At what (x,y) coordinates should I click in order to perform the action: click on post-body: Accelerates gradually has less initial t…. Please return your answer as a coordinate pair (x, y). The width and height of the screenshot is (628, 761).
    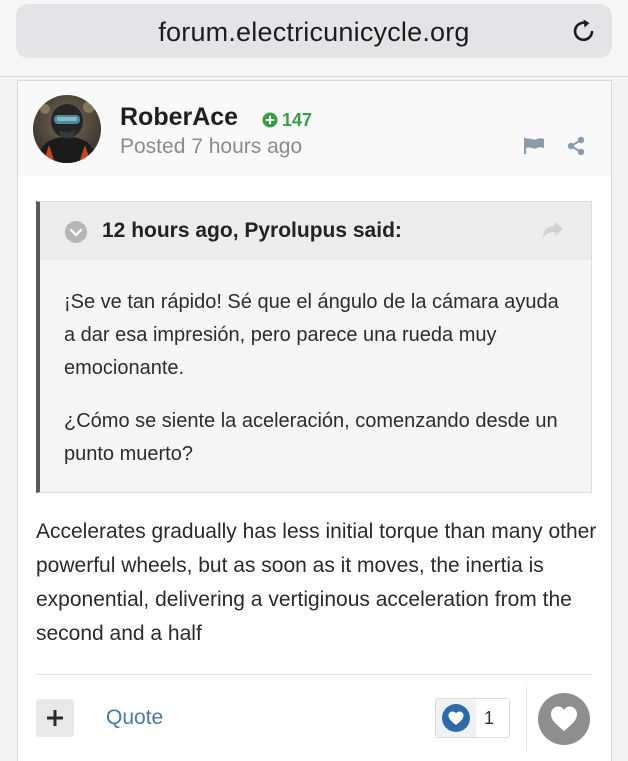
    Looking at the image, I should click on (316, 582).